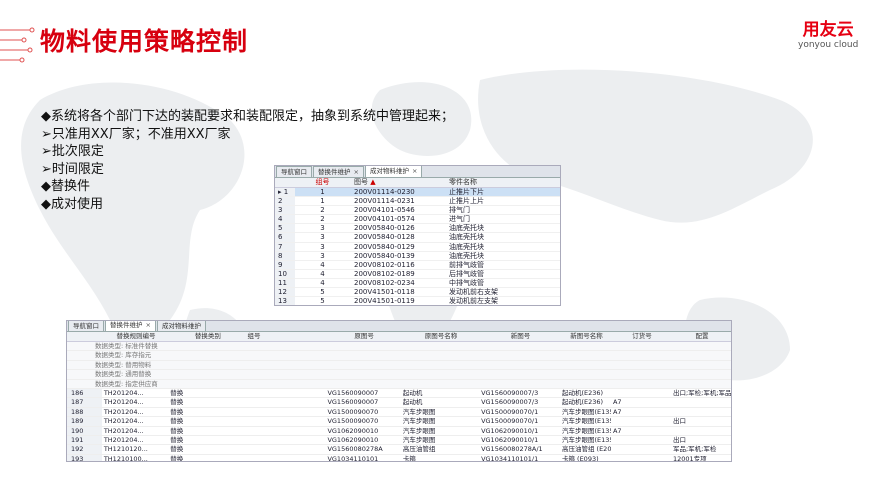 This screenshot has height=480, width=894. Describe the element at coordinates (399, 384) in the screenshot. I see `group-row: 数据类型: 指定供应商` at that location.